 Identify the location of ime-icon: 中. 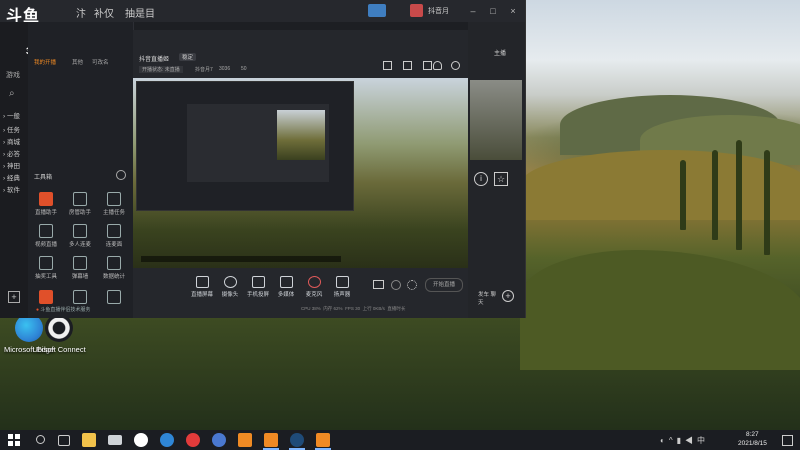
(703, 440).